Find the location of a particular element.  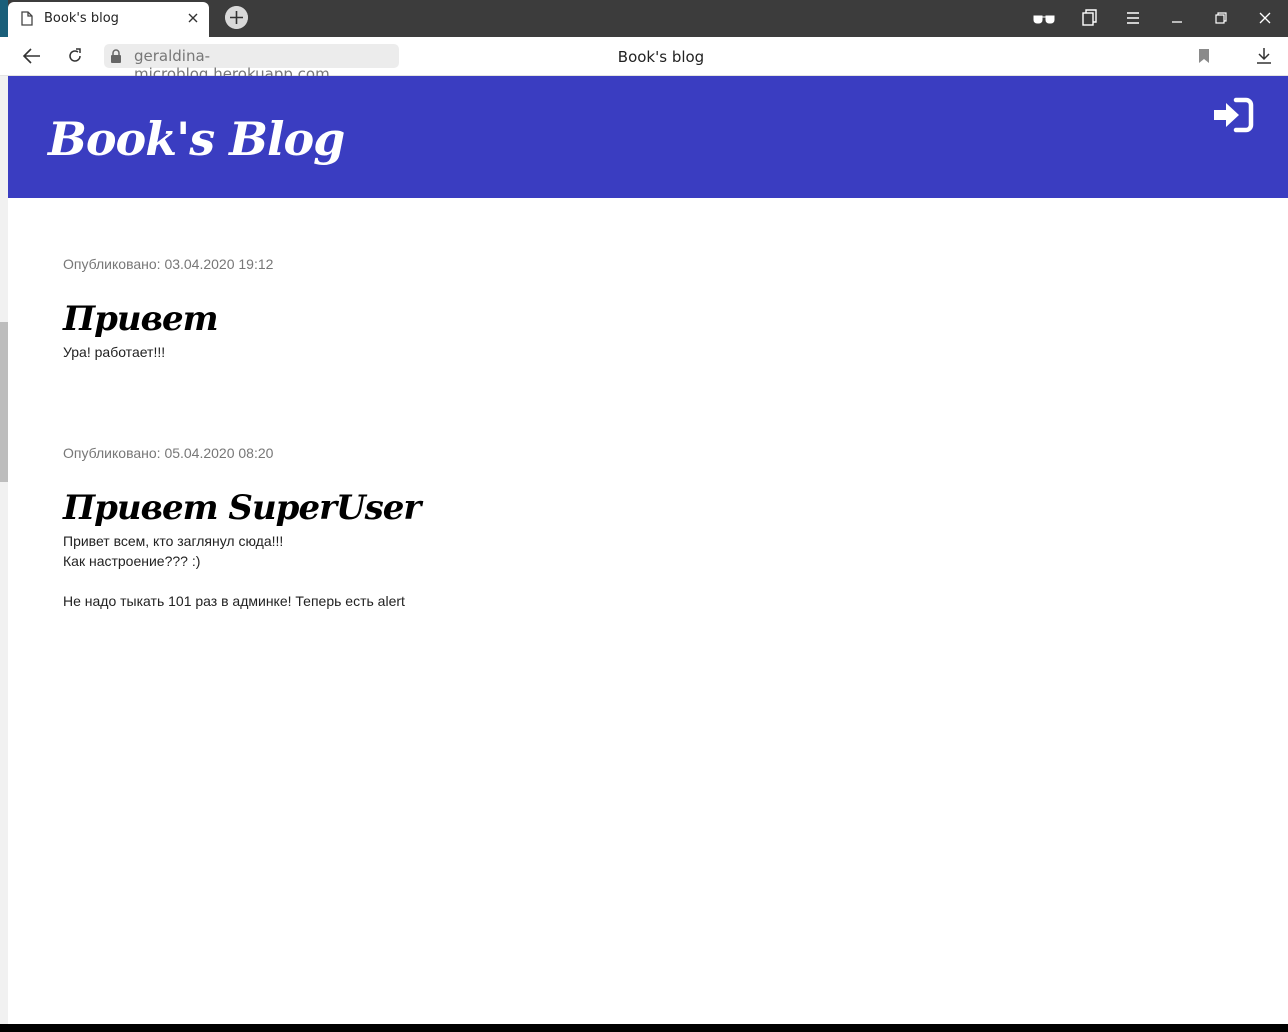

scrollbar-thumb is located at coordinates (4, 402).